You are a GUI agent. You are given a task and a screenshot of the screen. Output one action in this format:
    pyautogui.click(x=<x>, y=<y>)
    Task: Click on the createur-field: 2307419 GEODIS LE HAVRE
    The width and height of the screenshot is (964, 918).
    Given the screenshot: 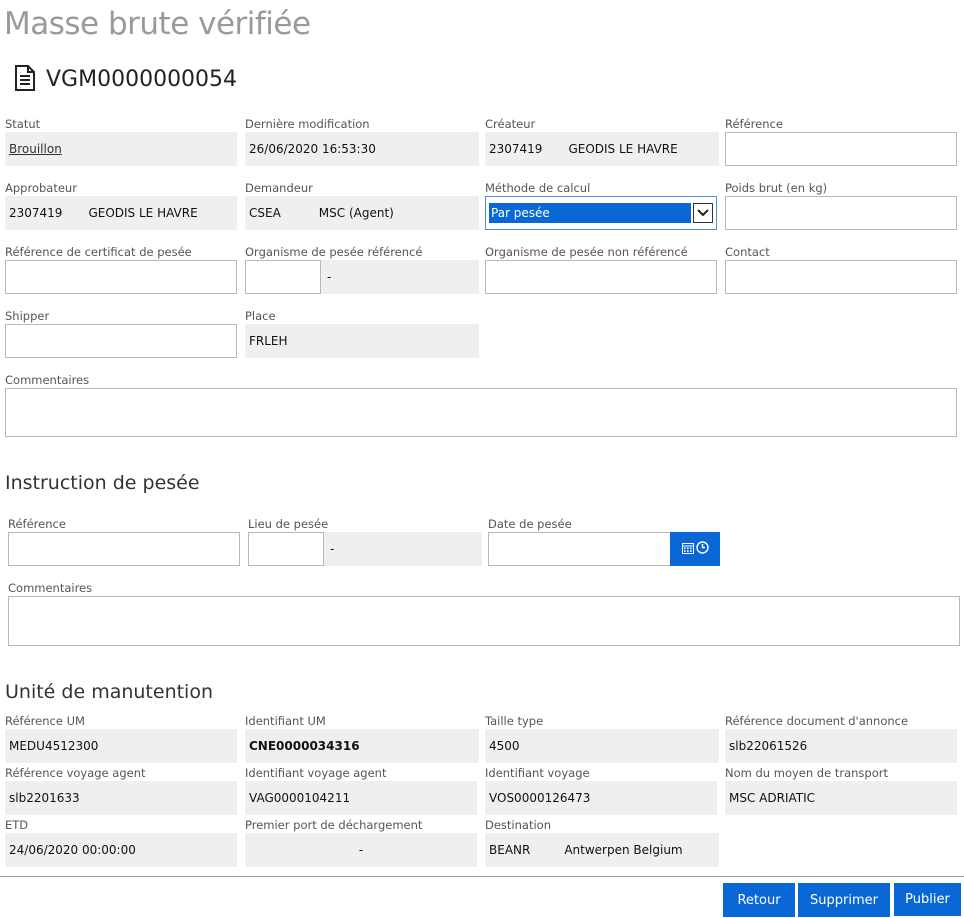 What is the action you would take?
    pyautogui.click(x=602, y=149)
    